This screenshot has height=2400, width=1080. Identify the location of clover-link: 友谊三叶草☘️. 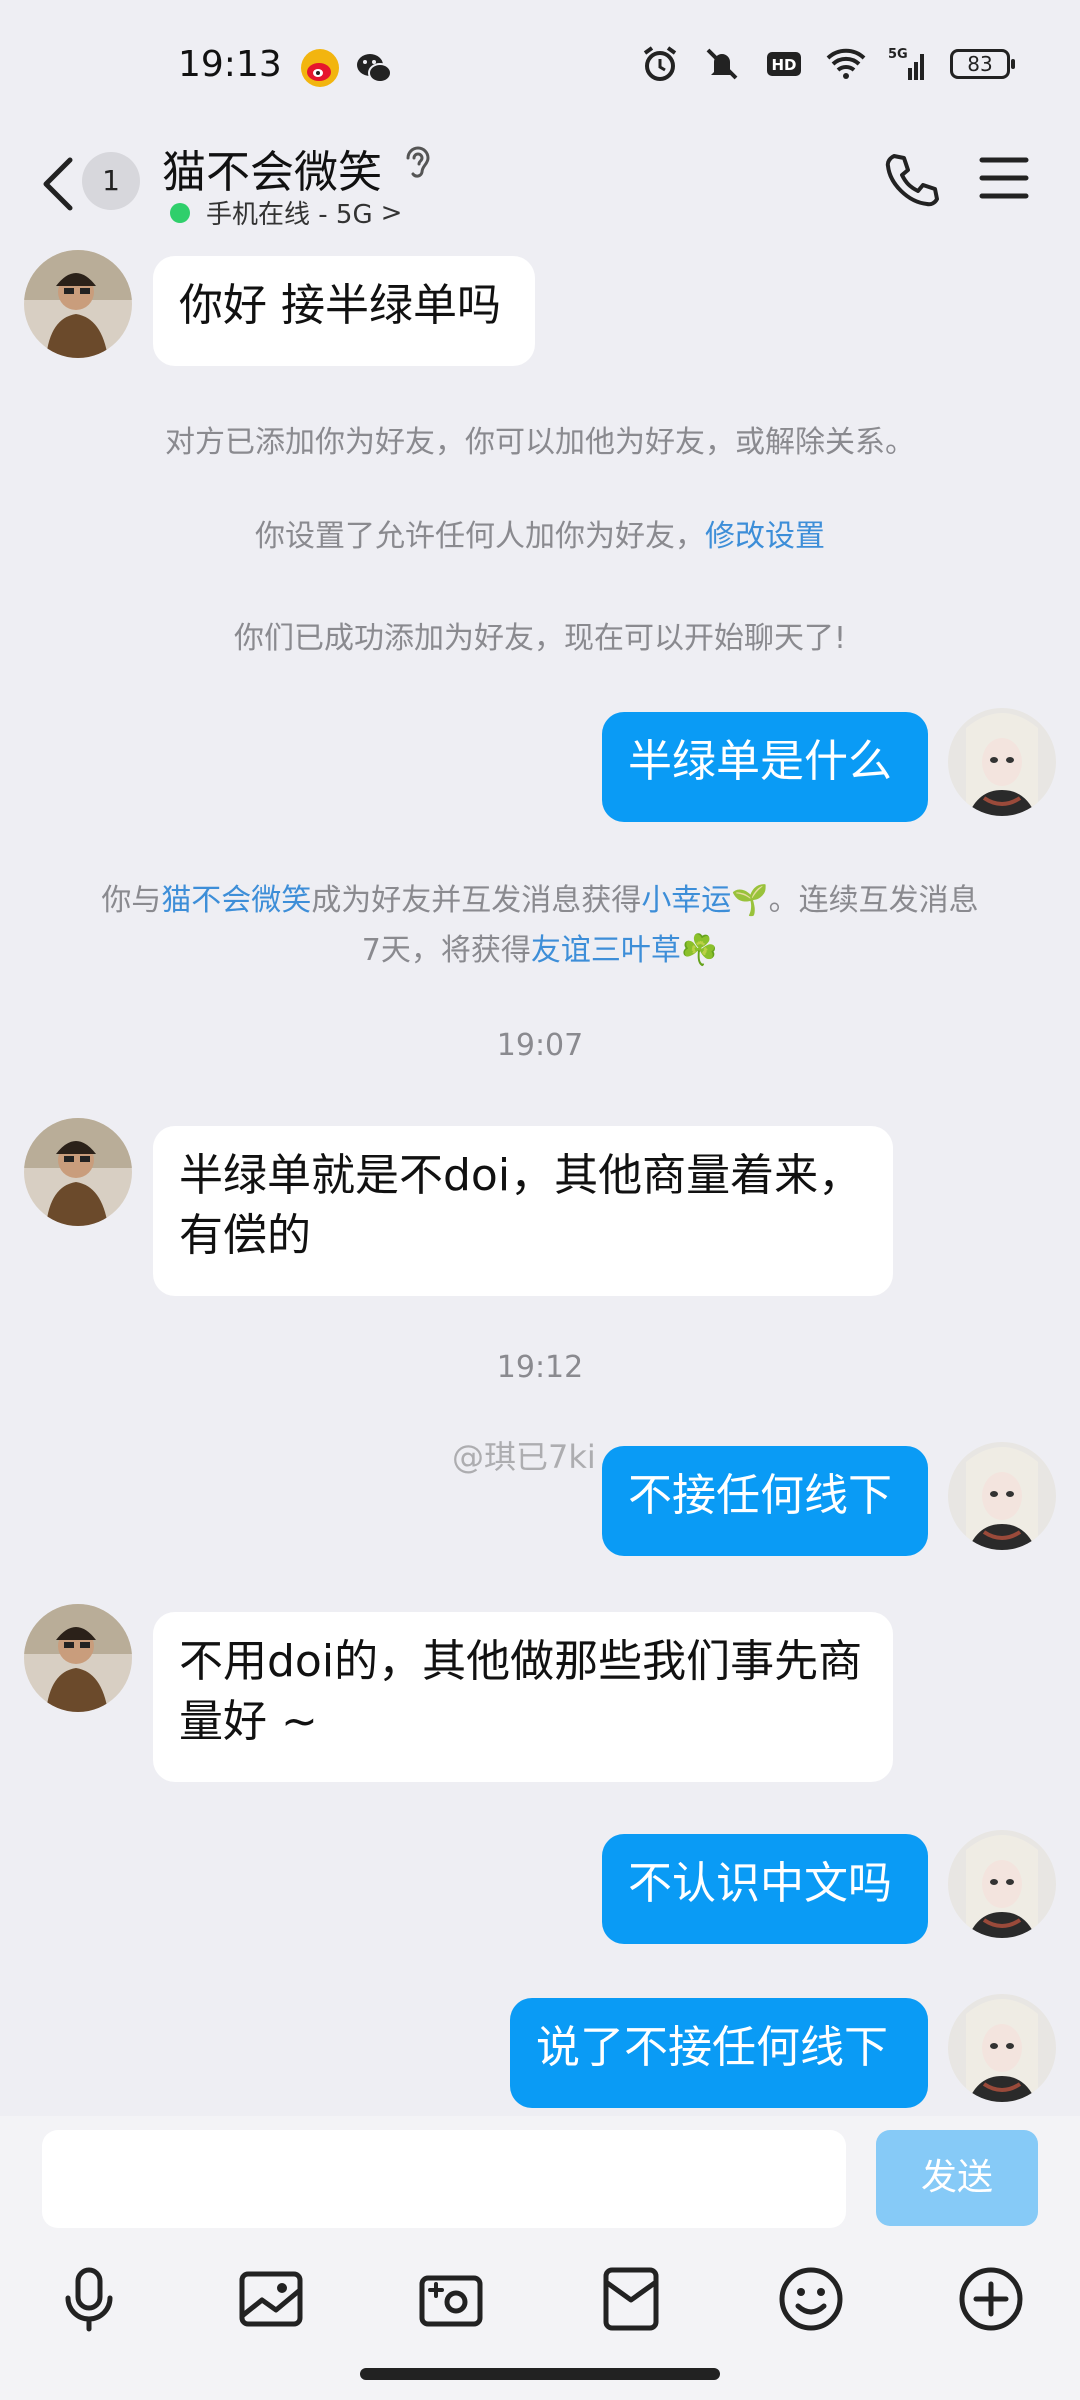
(624, 950).